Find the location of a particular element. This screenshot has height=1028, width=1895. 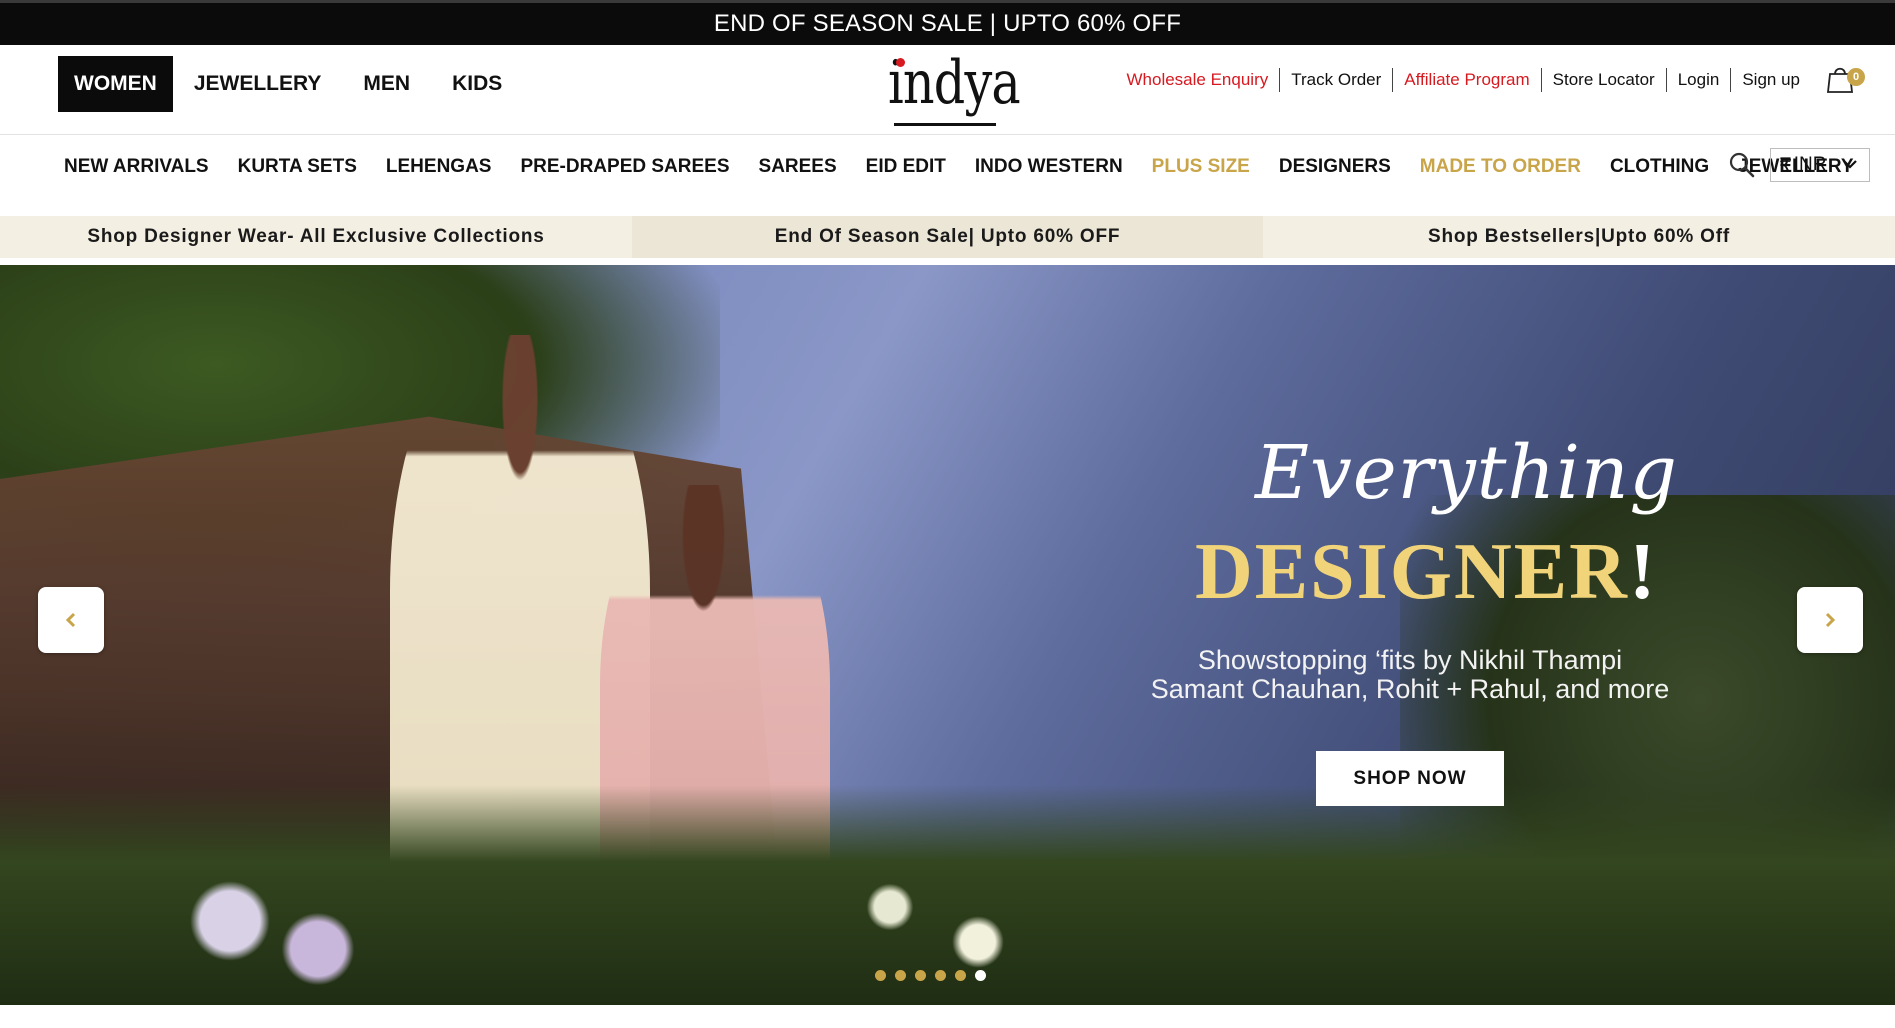

gender-nav: WOMEN JEWELLERY MEN KIDS is located at coordinates (290, 84).